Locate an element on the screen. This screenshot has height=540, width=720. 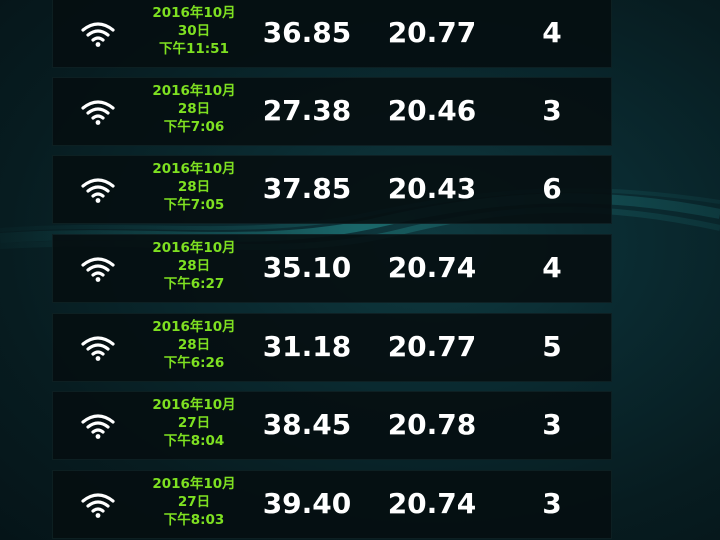
timestamp: 2016年10月 27日 下午8:03 is located at coordinates (194, 502).